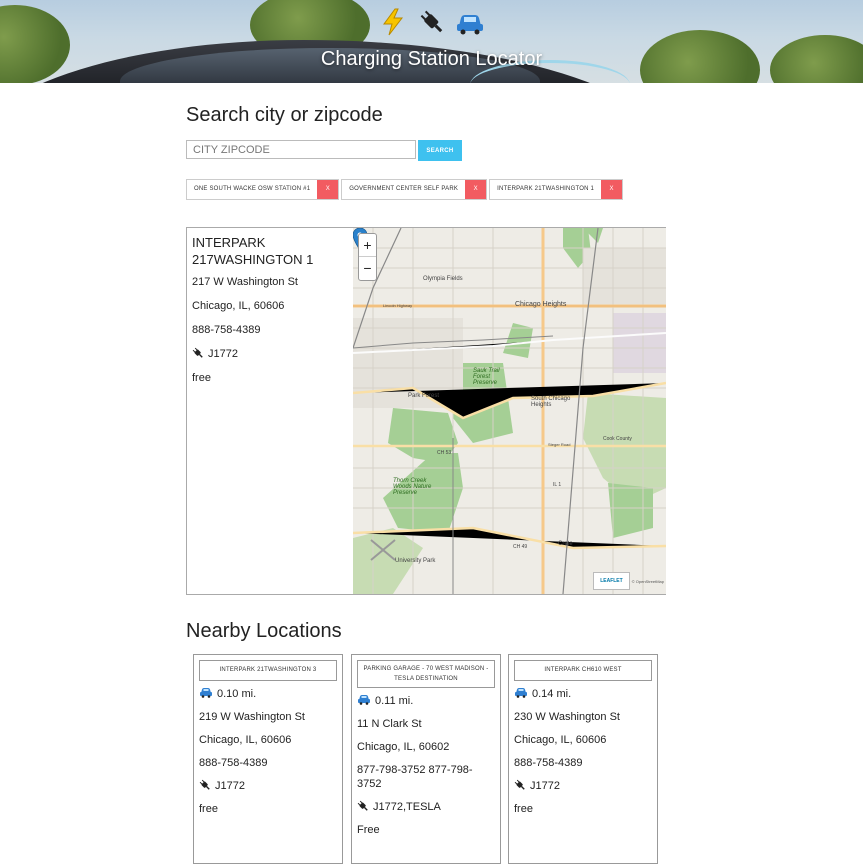 This screenshot has height=864, width=863. What do you see at coordinates (268, 670) in the screenshot?
I see `nearby-station-button: INTERPARK 21TWASHINGTON 3` at bounding box center [268, 670].